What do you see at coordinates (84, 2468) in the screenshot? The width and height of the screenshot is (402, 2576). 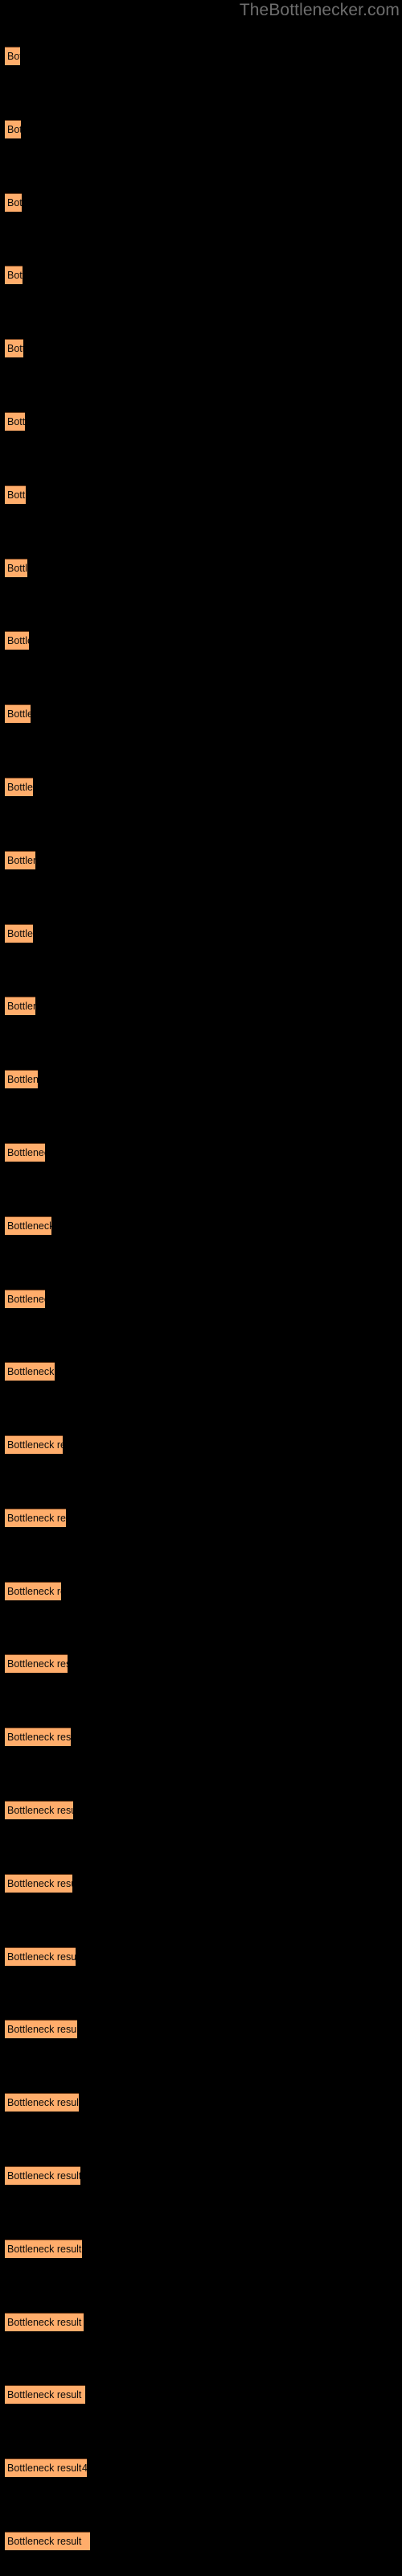 I see `bar-value: 4` at bounding box center [84, 2468].